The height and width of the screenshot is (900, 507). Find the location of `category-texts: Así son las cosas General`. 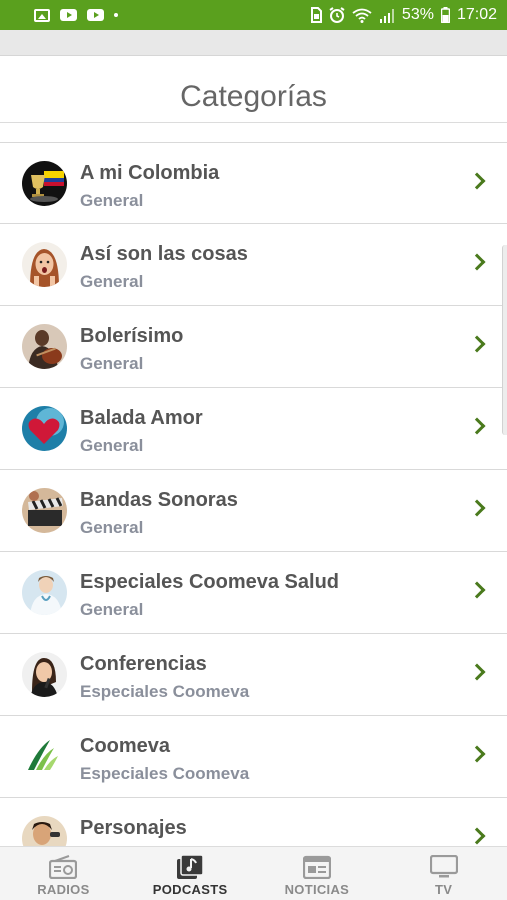

category-texts: Así son las cosas General is located at coordinates (164, 268).